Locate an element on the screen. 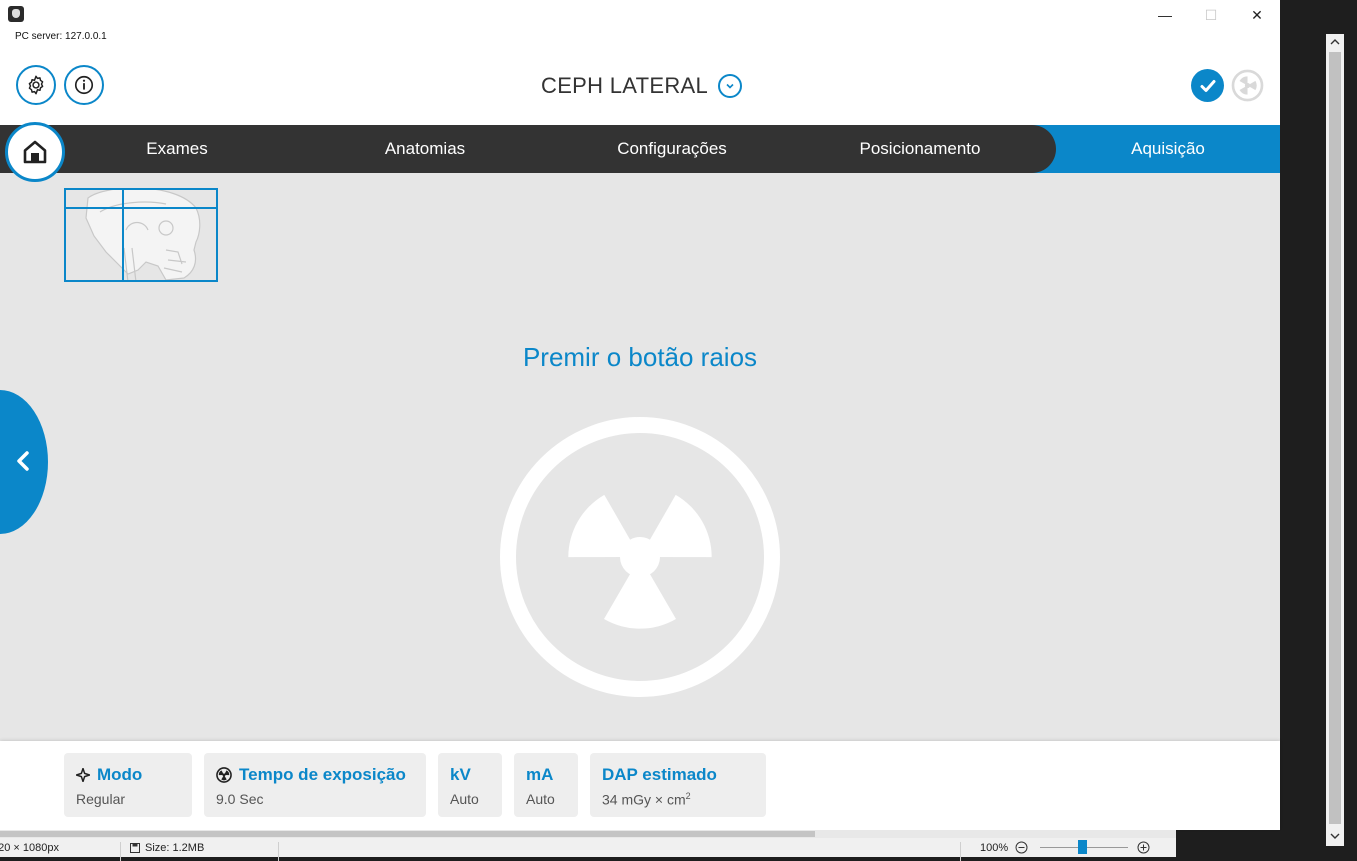  maximize-button: ☐ is located at coordinates (1211, 15).